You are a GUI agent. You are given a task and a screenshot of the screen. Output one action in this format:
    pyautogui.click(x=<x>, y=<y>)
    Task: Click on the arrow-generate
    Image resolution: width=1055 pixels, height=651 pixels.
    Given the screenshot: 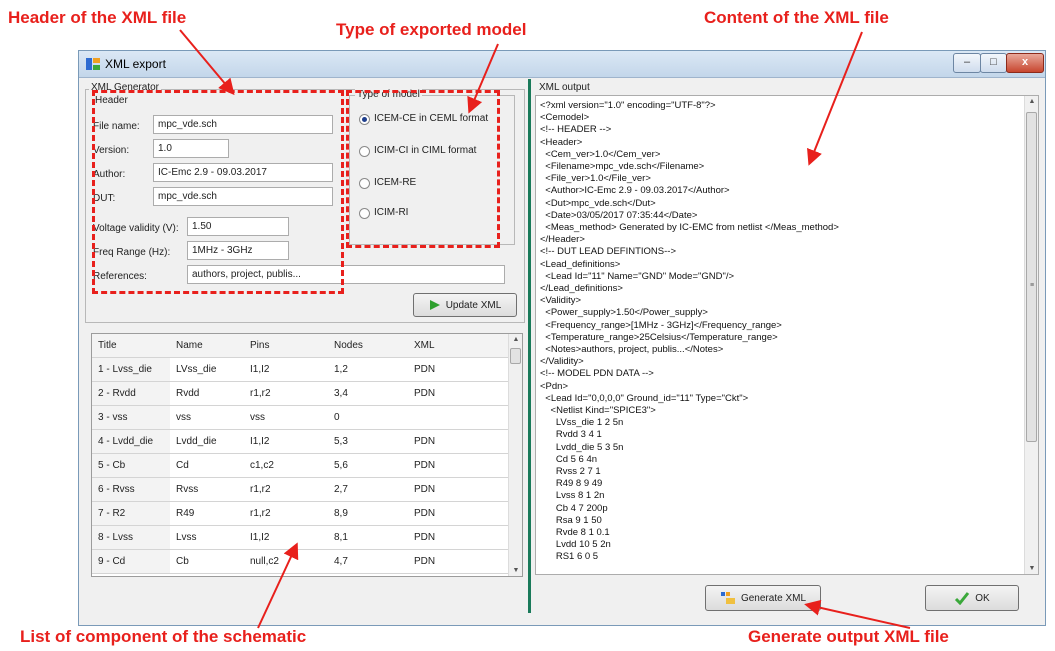 What is the action you would take?
    pyautogui.click(x=857, y=614)
    